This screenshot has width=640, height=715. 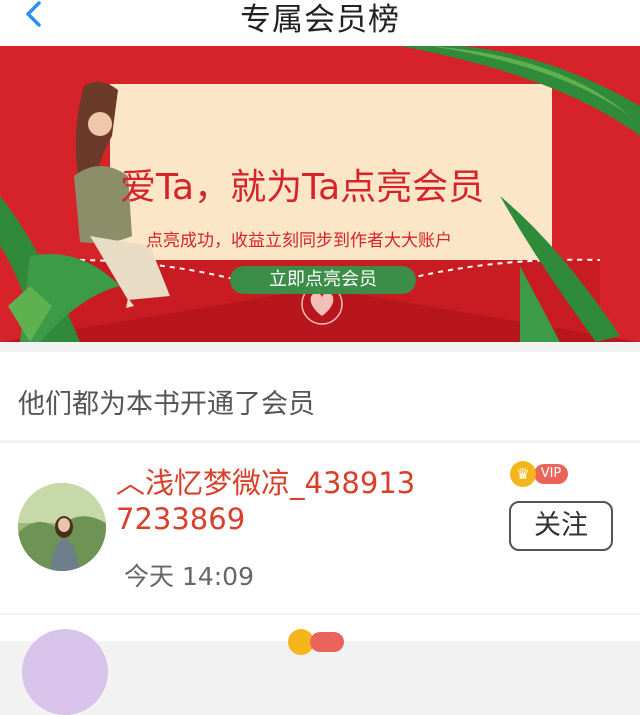 What do you see at coordinates (299, 241) in the screenshot?
I see `banner-subtitle: 点亮成功，收益立刻同步到作者大大账户` at bounding box center [299, 241].